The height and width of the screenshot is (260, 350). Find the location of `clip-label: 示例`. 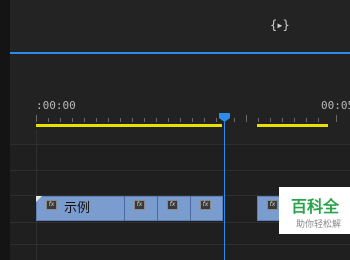

clip-label: 示例 is located at coordinates (77, 208).